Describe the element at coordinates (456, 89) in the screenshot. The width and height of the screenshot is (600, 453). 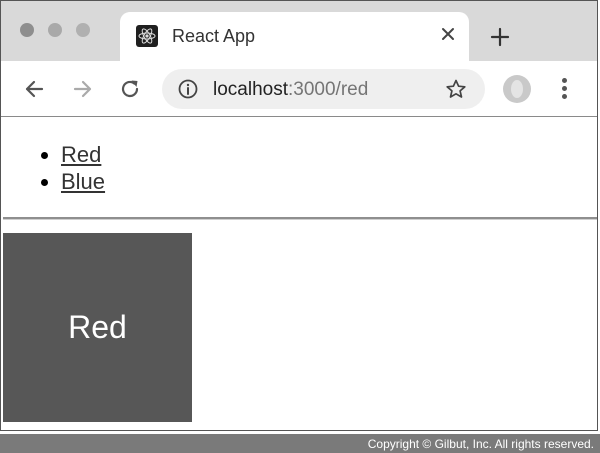
I see `bookmark-star-icon` at that location.